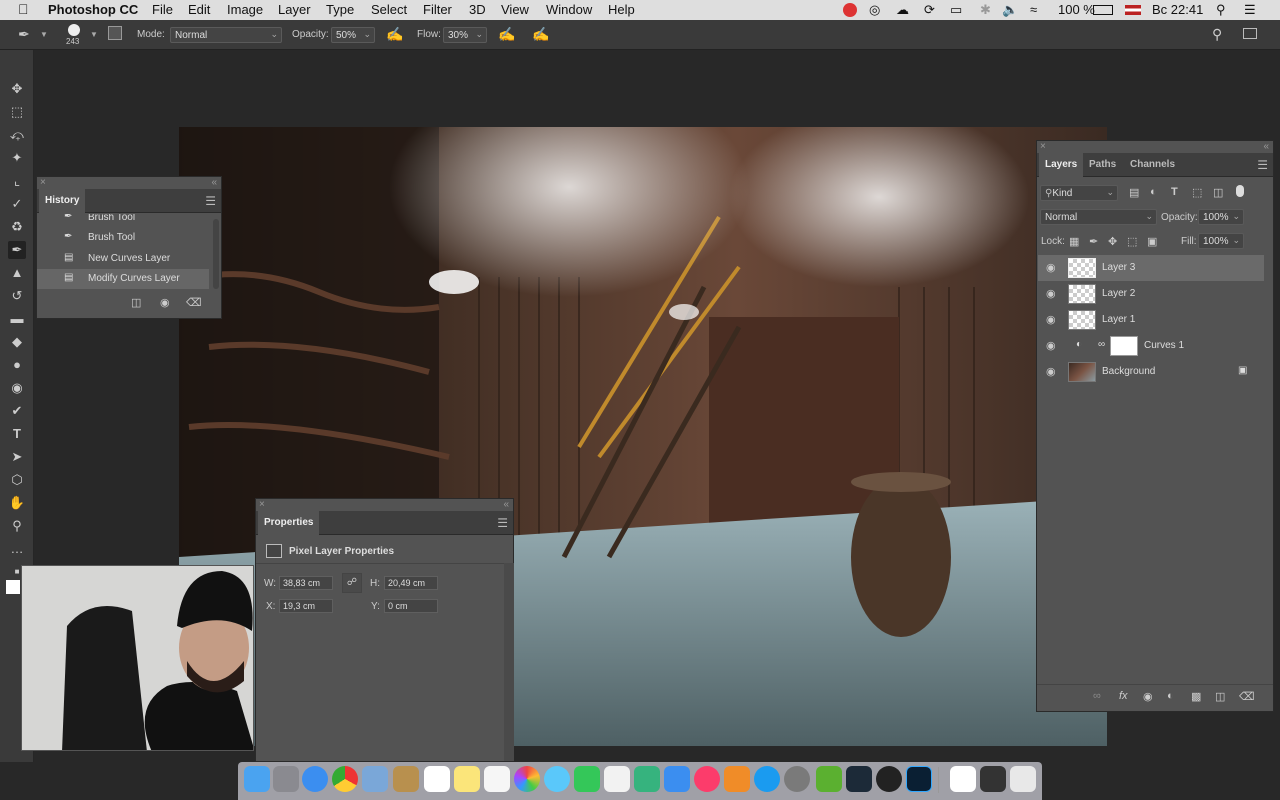 The image size is (1280, 800). I want to click on move-icon: ✥, so click(17, 89).